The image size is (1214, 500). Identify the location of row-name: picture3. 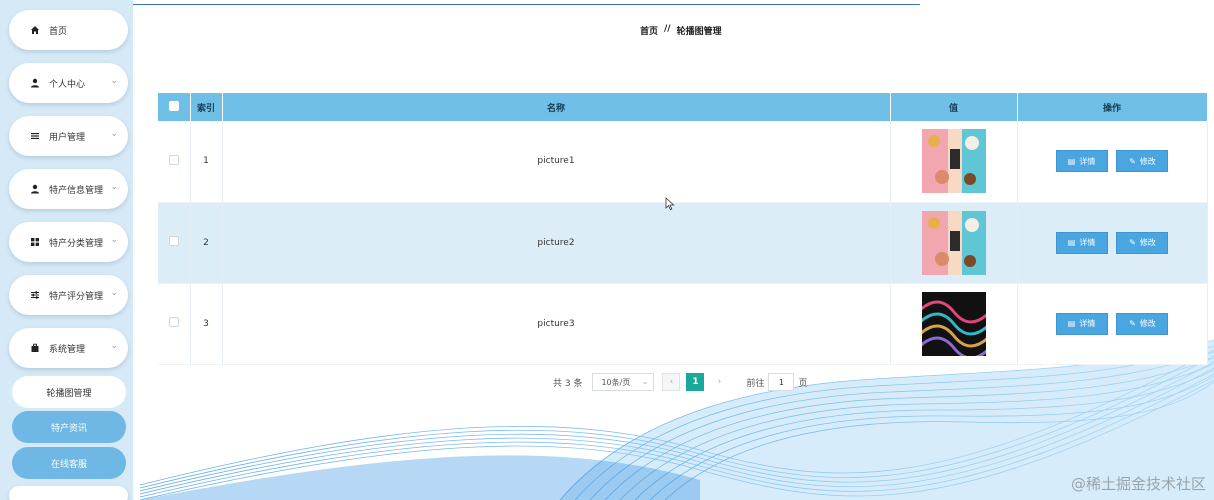
(556, 324).